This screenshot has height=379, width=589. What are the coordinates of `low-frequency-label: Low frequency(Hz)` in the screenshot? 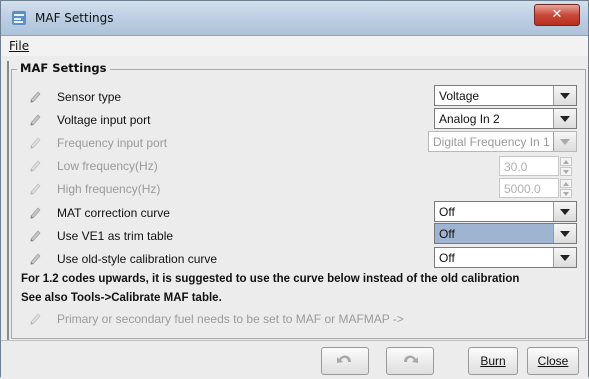 It's located at (107, 166).